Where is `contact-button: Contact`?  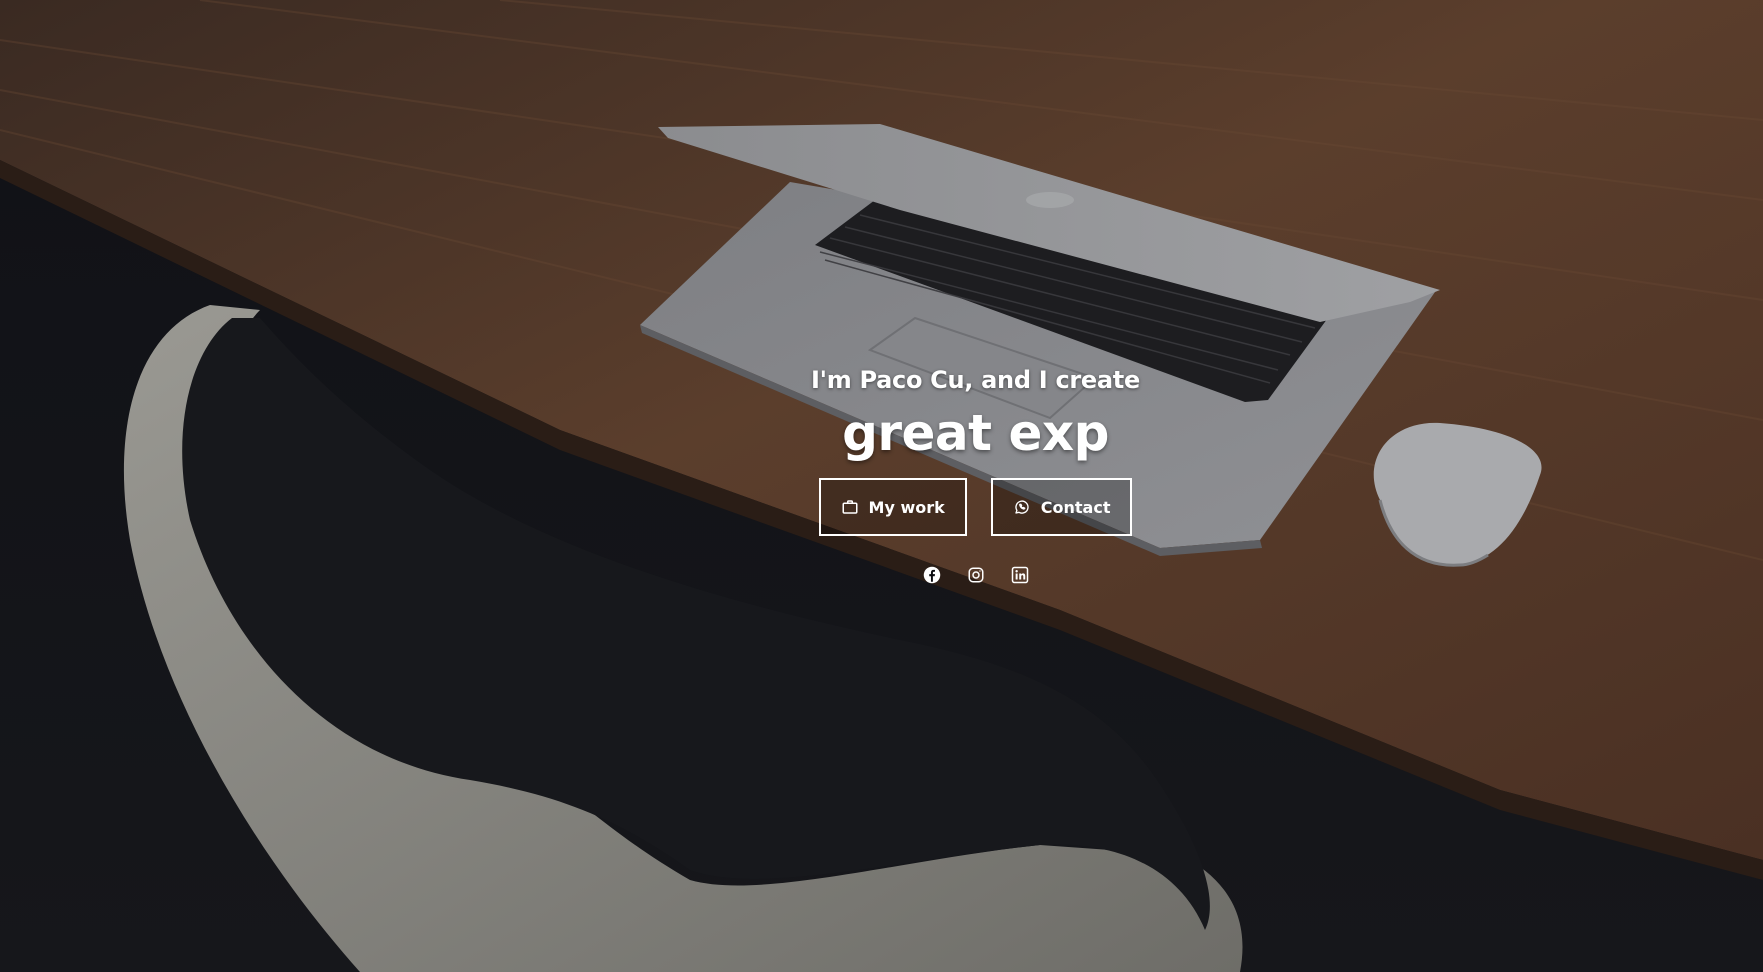 contact-button: Contact is located at coordinates (1061, 507).